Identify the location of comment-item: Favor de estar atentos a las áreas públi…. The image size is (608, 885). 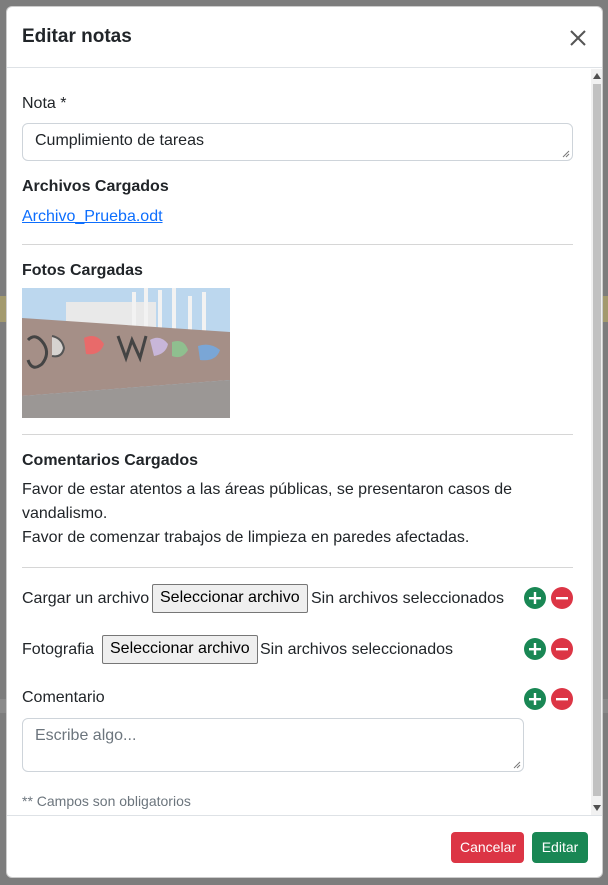
(267, 501).